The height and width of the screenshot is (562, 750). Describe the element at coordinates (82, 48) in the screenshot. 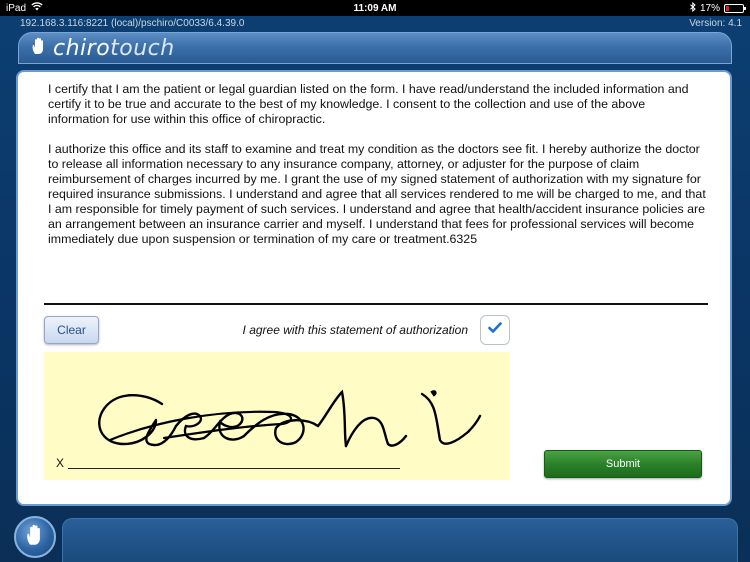

I see `logo-chiro: chiro` at that location.